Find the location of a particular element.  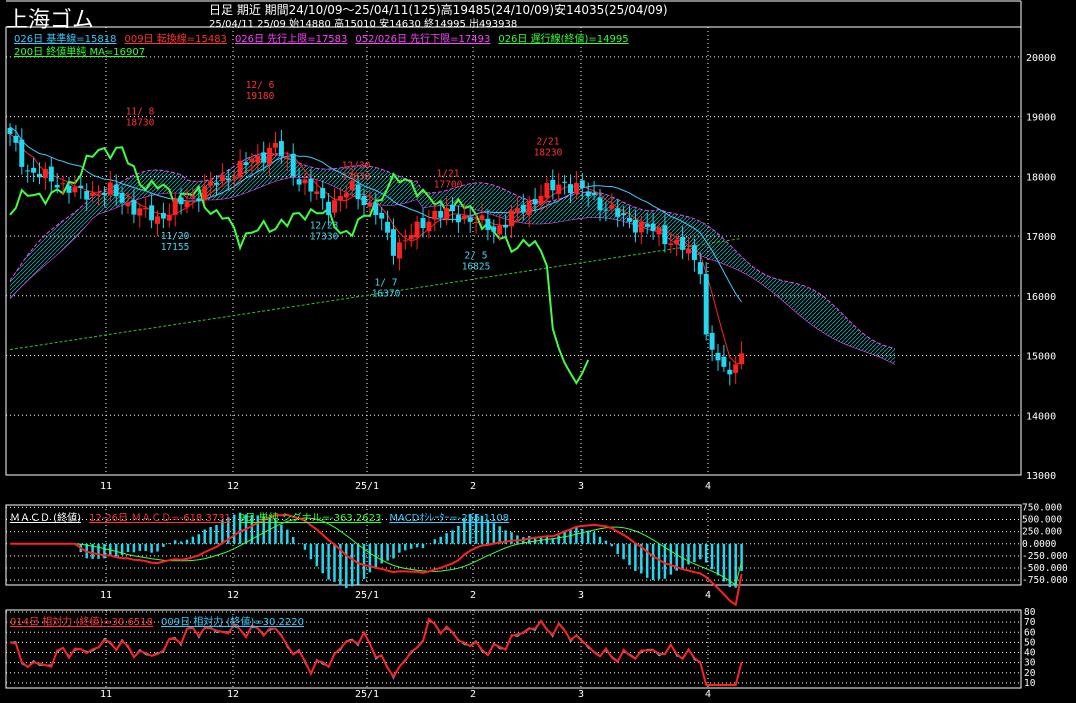

rsi-14-line is located at coordinates (376, 651).